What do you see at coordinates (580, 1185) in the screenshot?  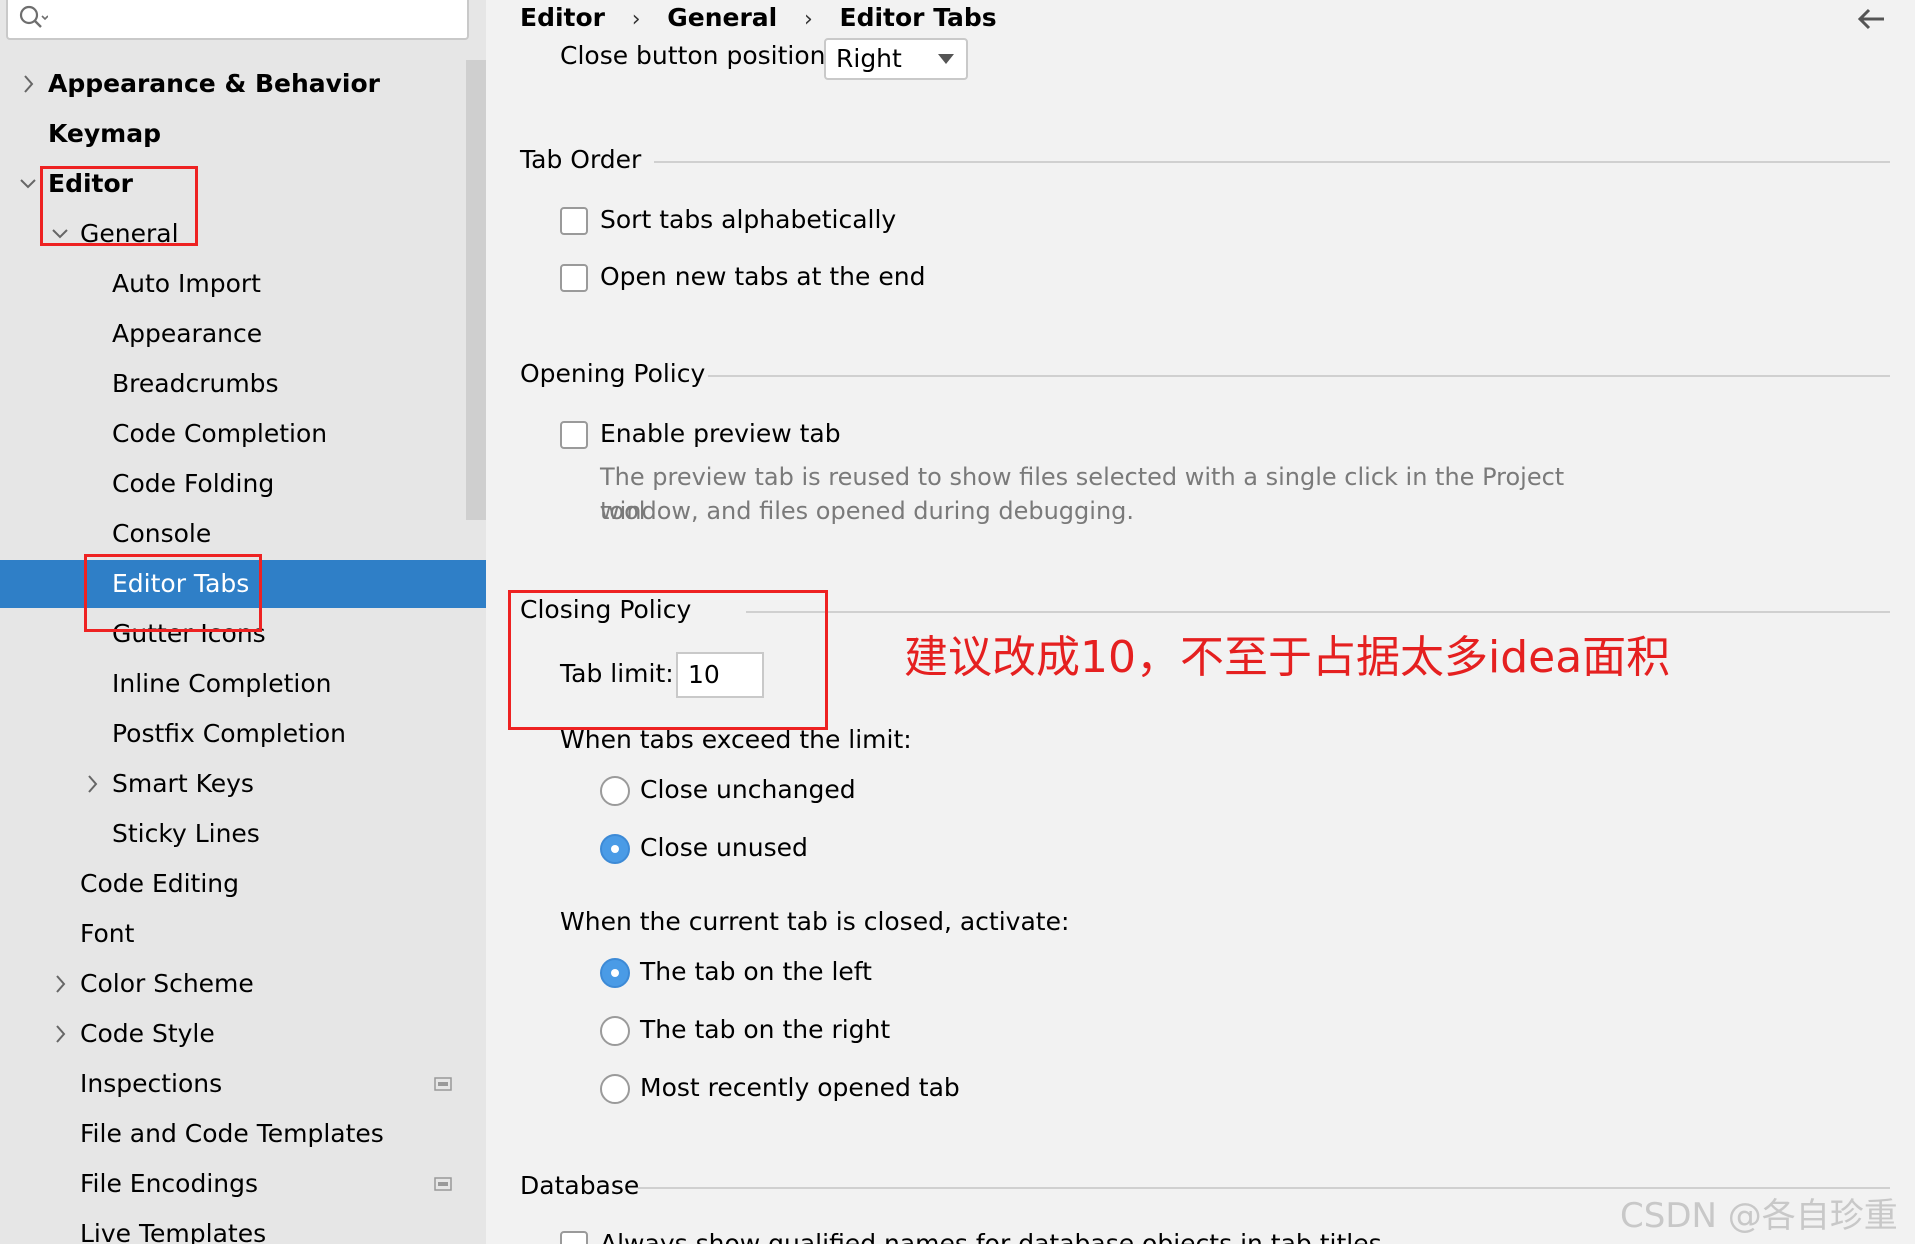 I see `database-title: Database` at bounding box center [580, 1185].